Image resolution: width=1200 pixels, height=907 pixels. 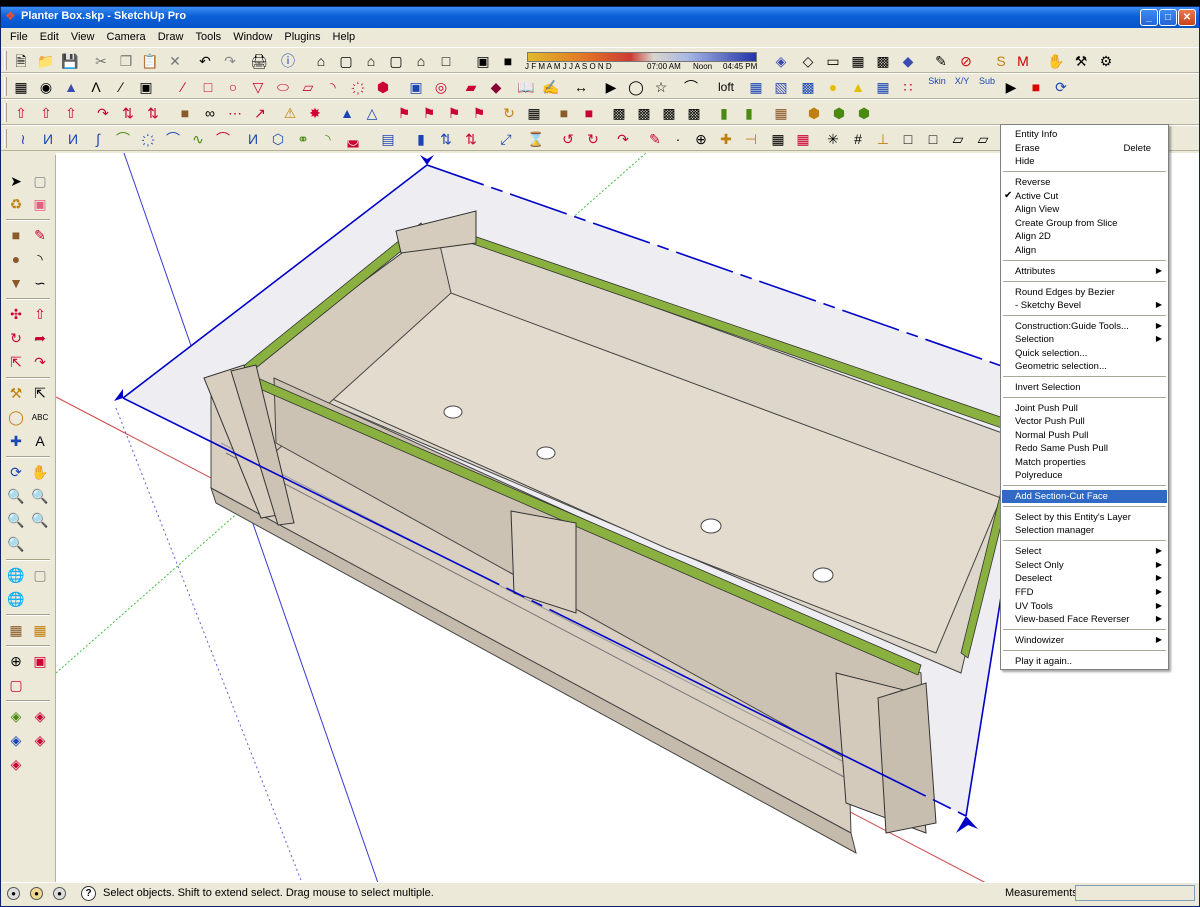 I want to click on zoom-extents-icon: 🔍, so click(x=40, y=520).